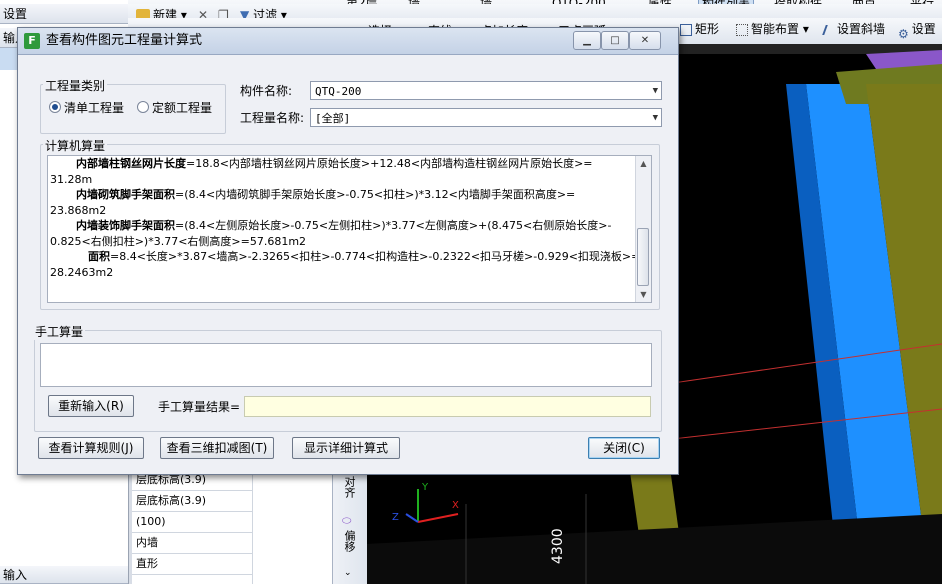  What do you see at coordinates (903, 33) in the screenshot?
I see `settings-icon: ⚙` at bounding box center [903, 33].